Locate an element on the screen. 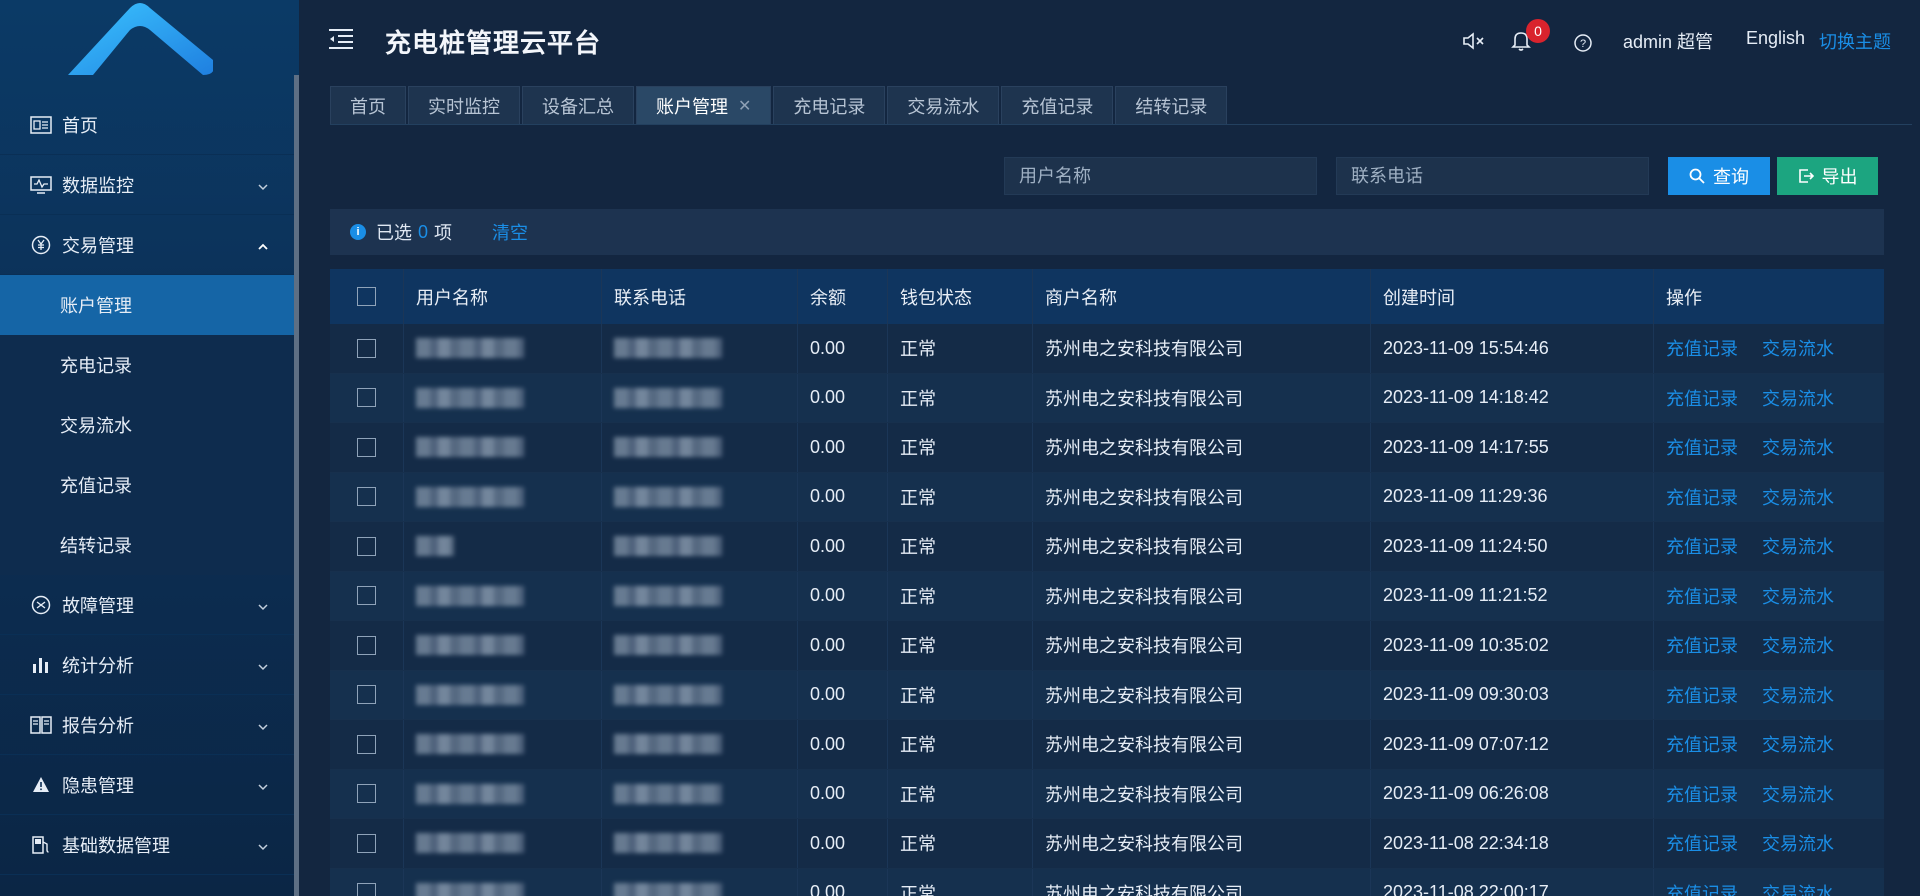 This screenshot has width=1920, height=896. help-icon: ? is located at coordinates (1583, 43).